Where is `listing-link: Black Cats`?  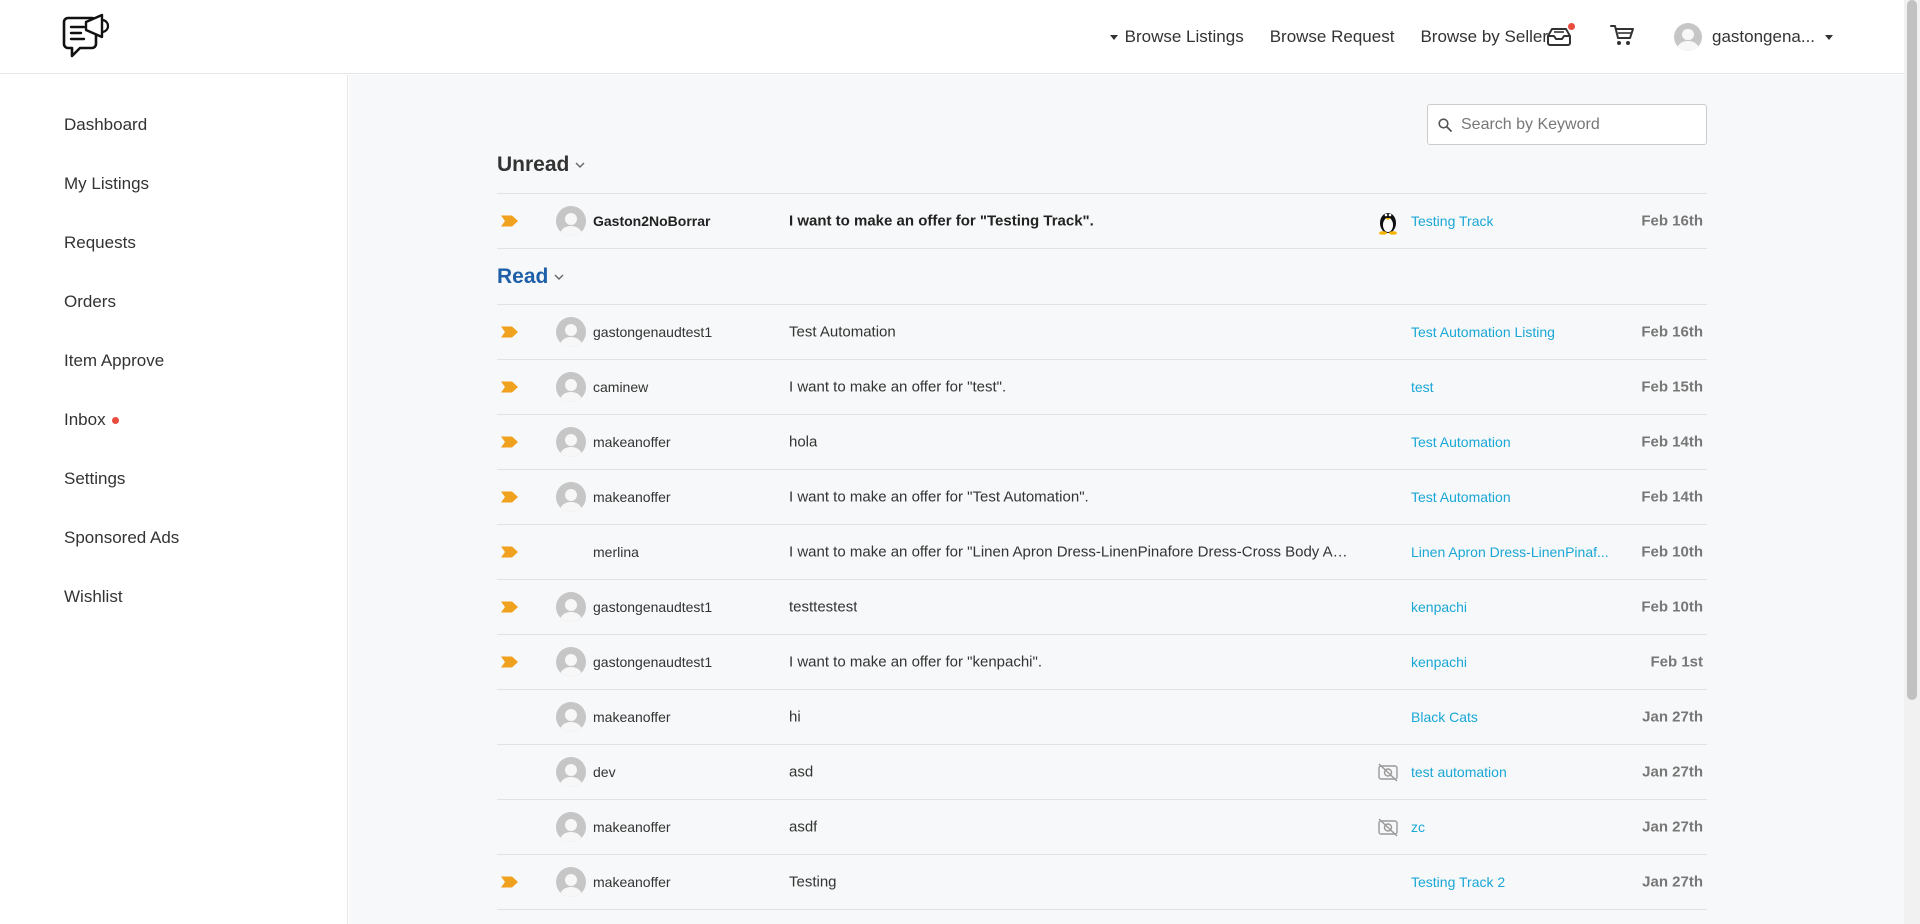
listing-link: Black Cats is located at coordinates (1444, 717).